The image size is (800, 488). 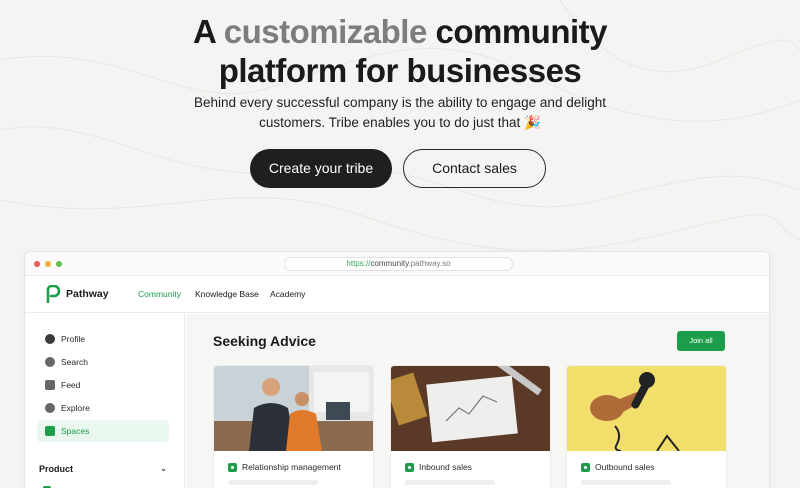 I want to click on headline-accent: customizable, so click(x=325, y=31).